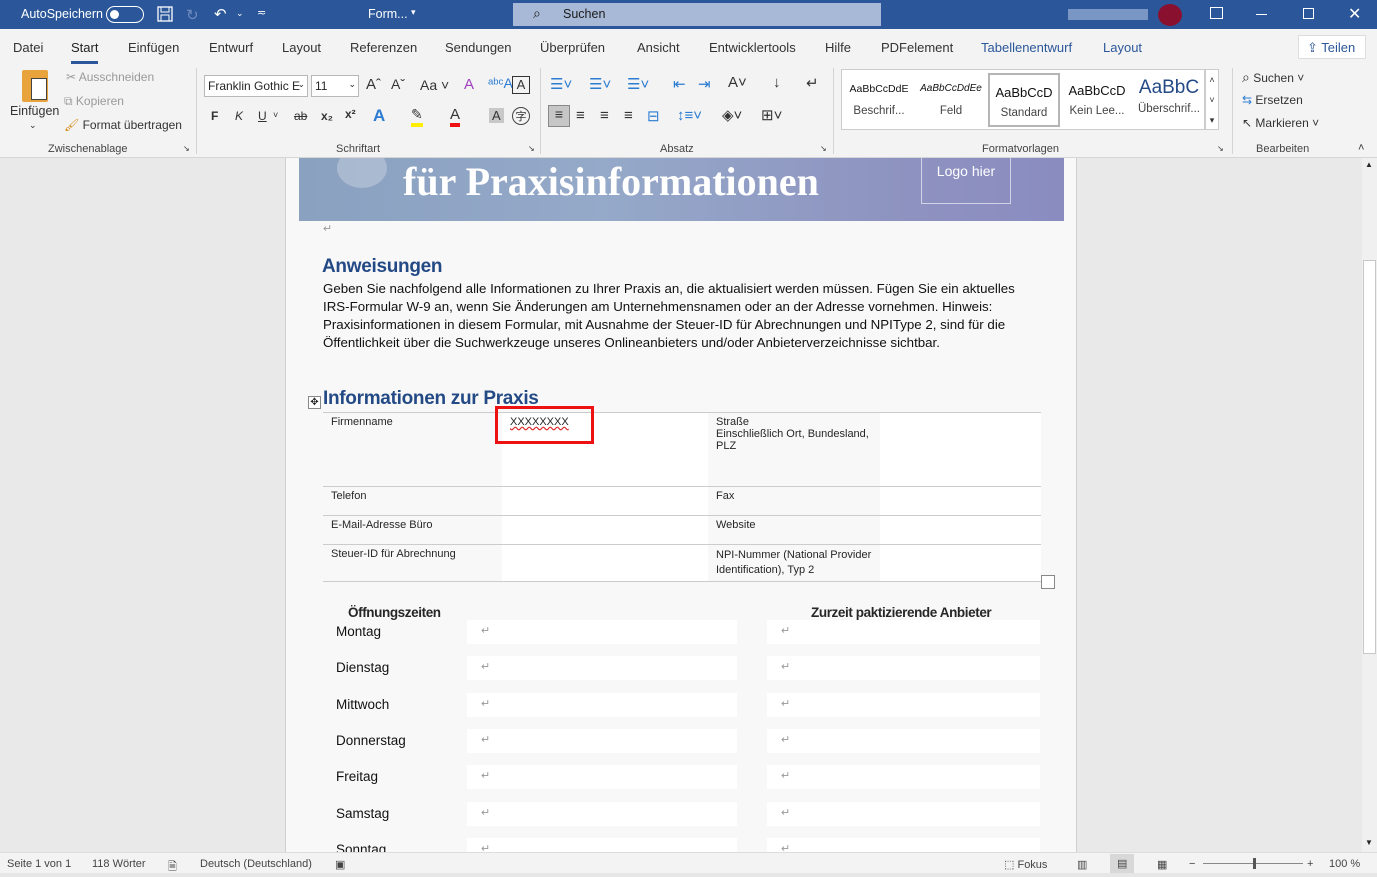  I want to click on table-resize-handle, so click(1048, 582).